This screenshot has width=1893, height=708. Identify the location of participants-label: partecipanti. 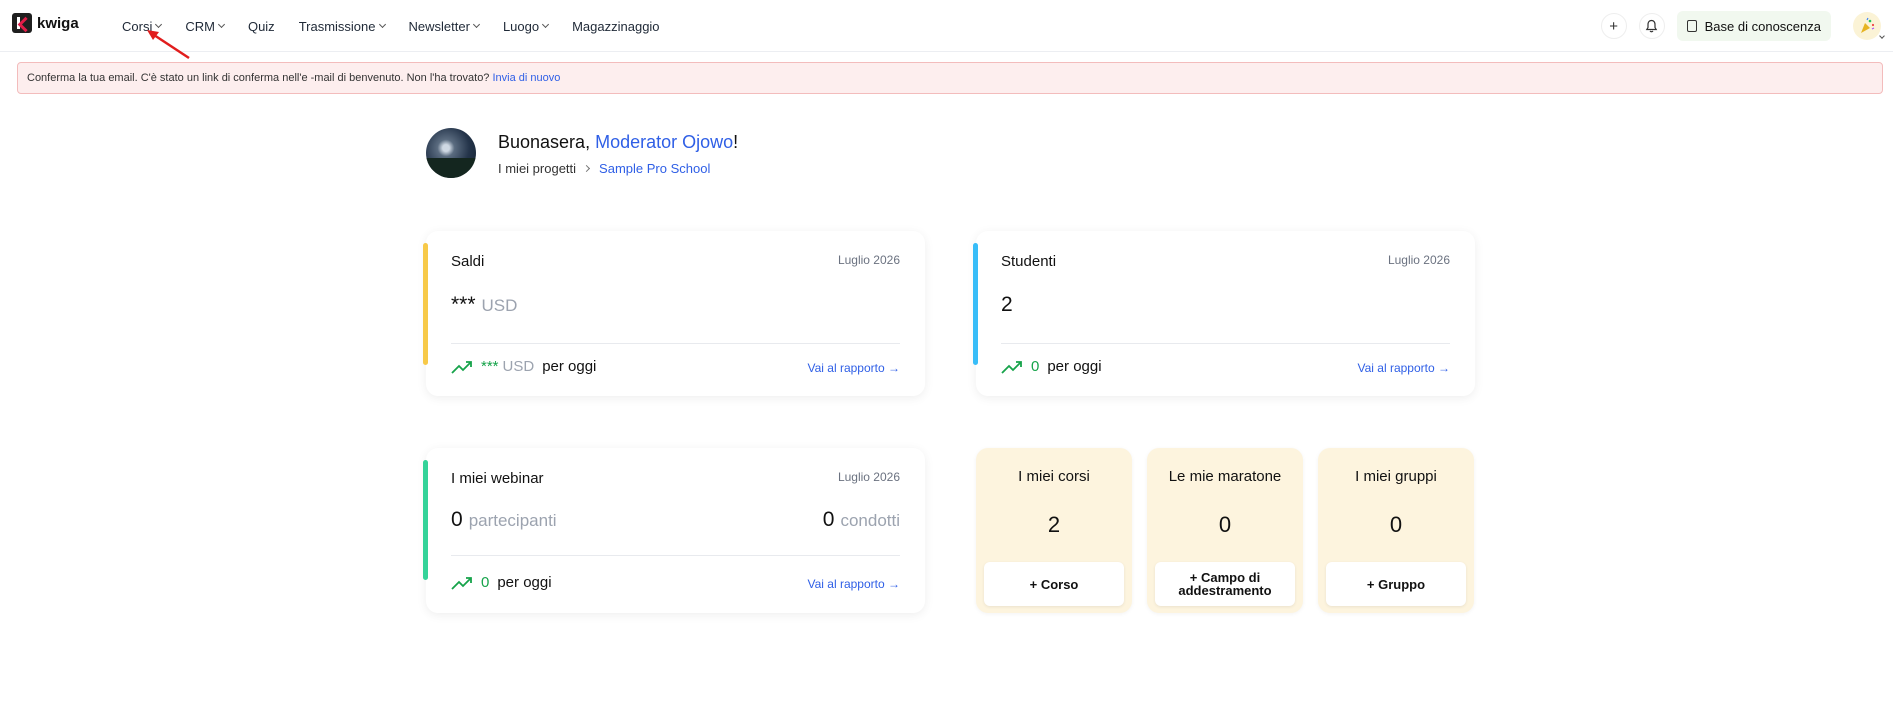
(512, 520).